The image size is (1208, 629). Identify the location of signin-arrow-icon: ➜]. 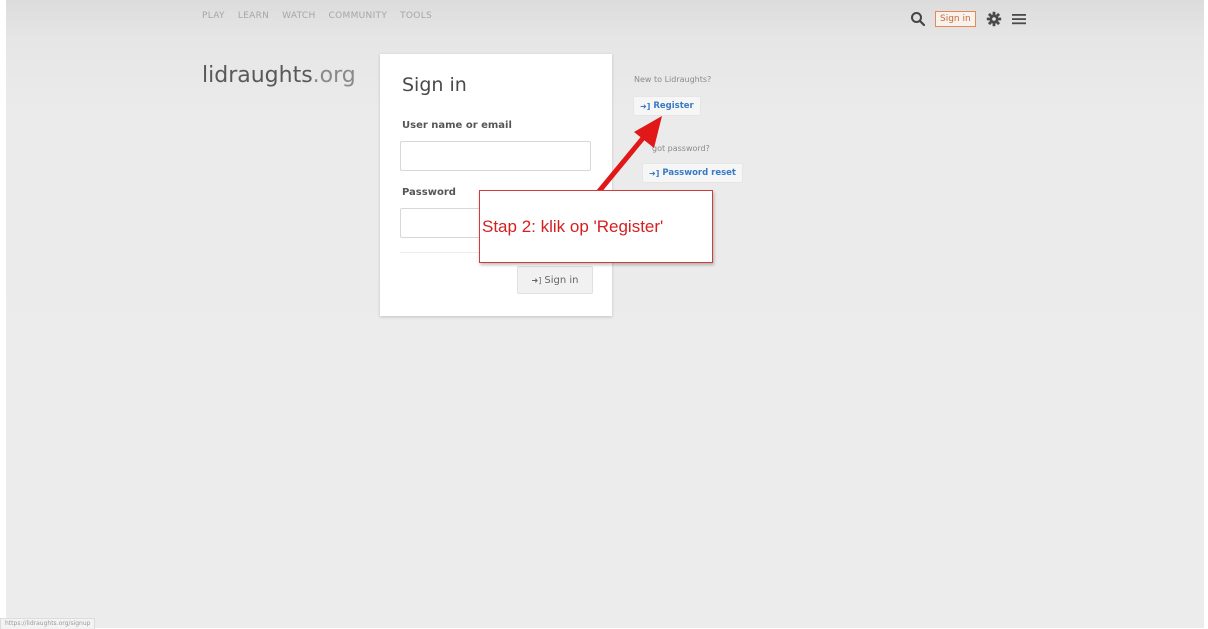
(536, 280).